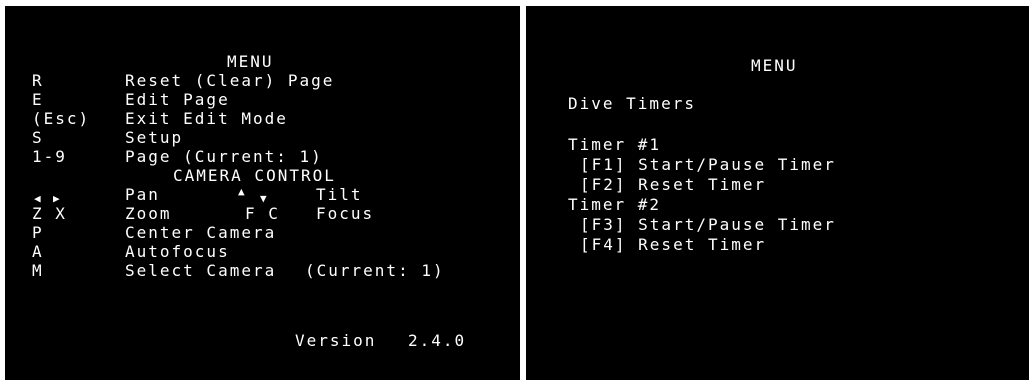  What do you see at coordinates (708, 164) in the screenshot?
I see `timer-1-start-pause: [F1] Start/Pause Timer` at bounding box center [708, 164].